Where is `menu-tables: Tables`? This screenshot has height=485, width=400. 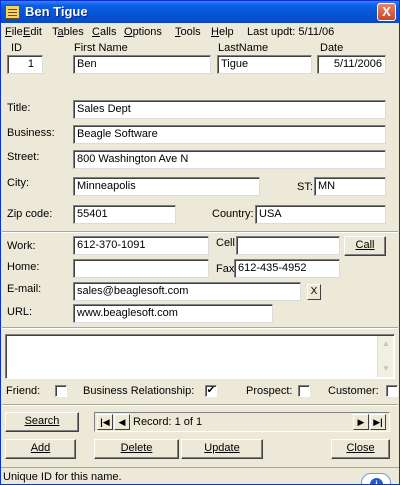
menu-tables: Tables is located at coordinates (68, 32).